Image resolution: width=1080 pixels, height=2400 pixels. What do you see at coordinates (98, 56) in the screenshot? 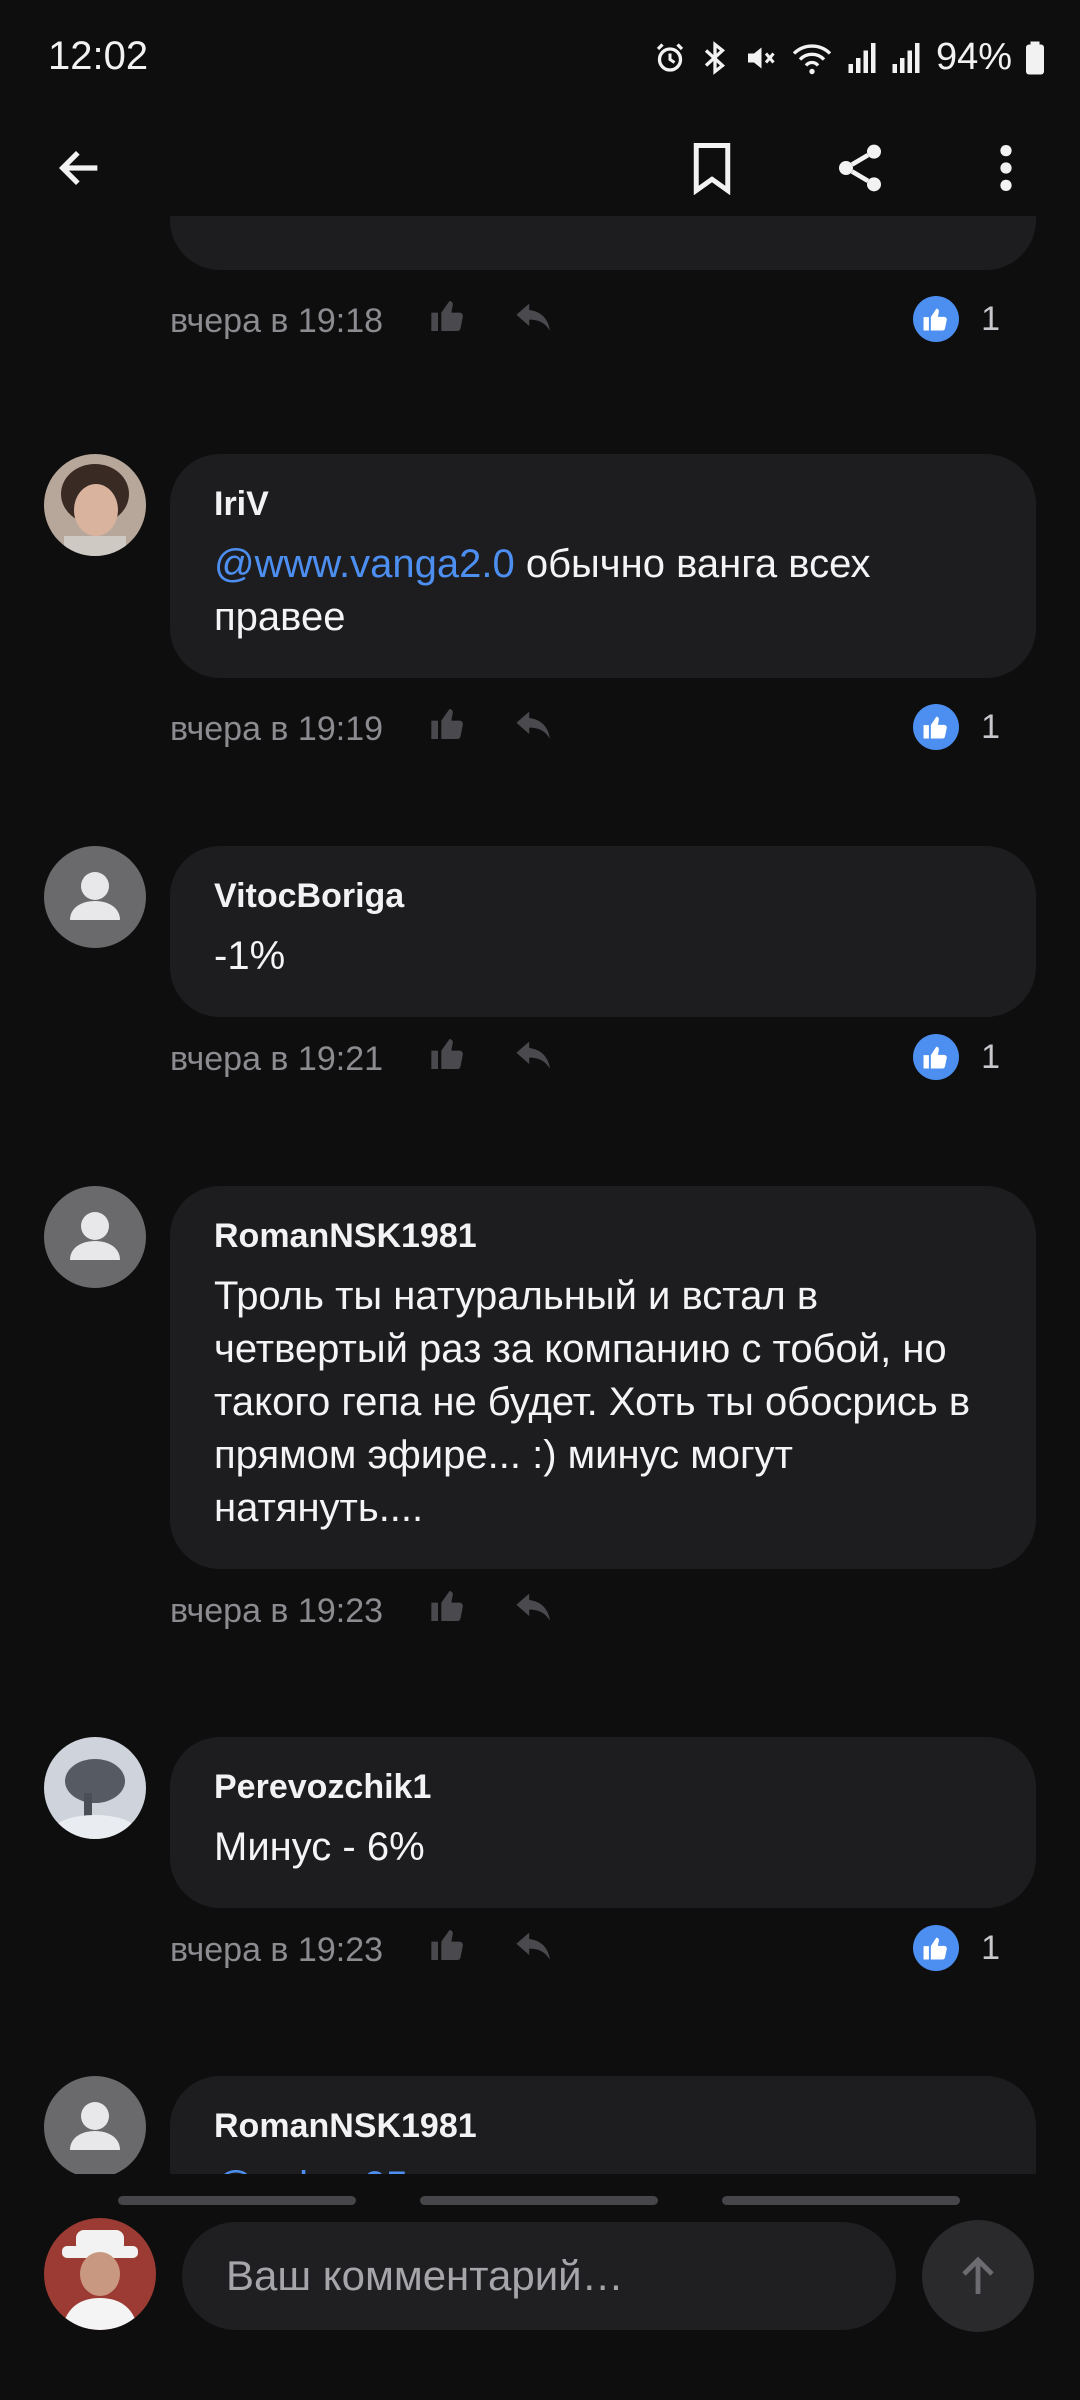
I see `status-time: 12:02` at bounding box center [98, 56].